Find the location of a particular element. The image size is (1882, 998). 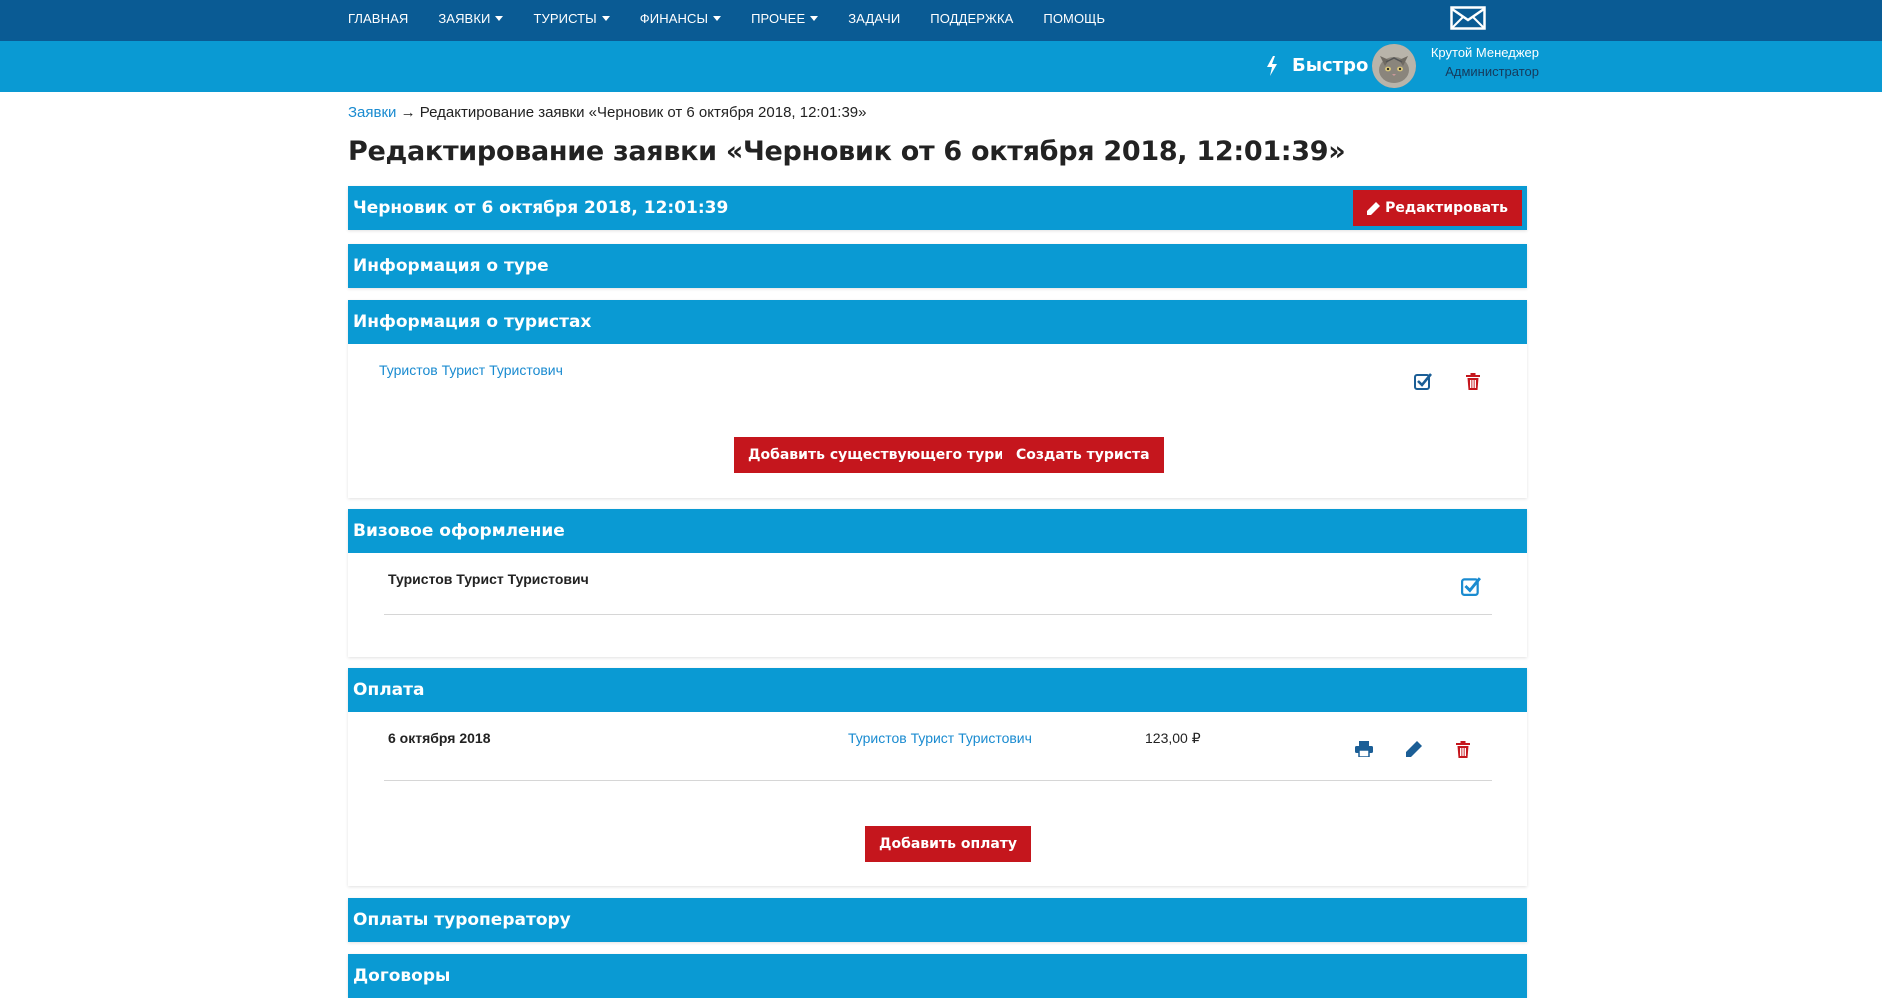

envelope-icon is located at coordinates (1468, 18).